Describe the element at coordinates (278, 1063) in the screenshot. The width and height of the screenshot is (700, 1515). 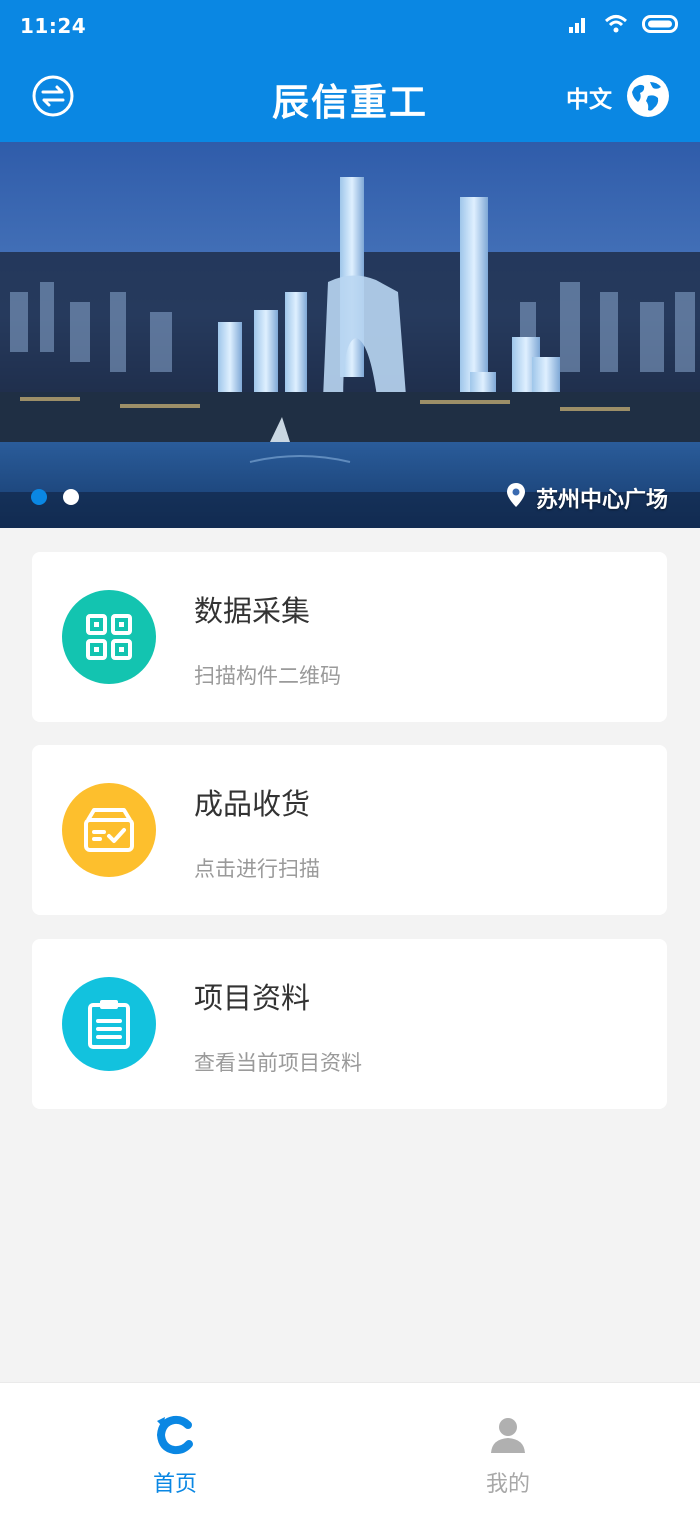
I see `card-subtitle: 查看当前项目资料` at that location.